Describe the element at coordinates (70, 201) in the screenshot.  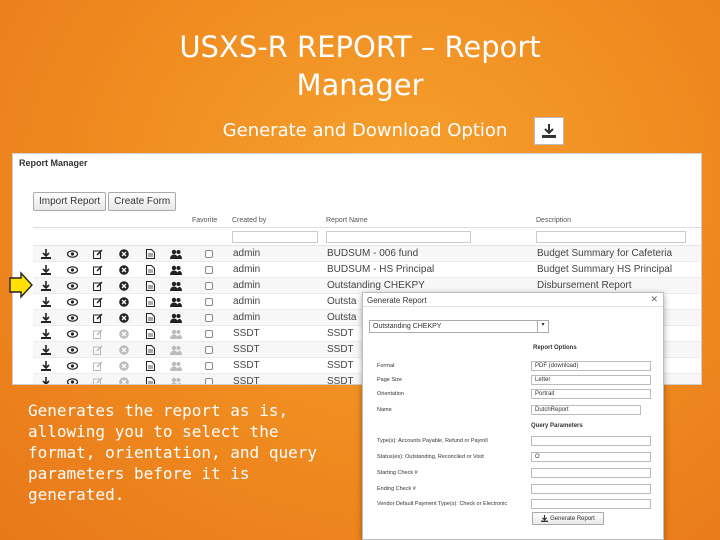
I see `import-report-button: Import Report` at that location.